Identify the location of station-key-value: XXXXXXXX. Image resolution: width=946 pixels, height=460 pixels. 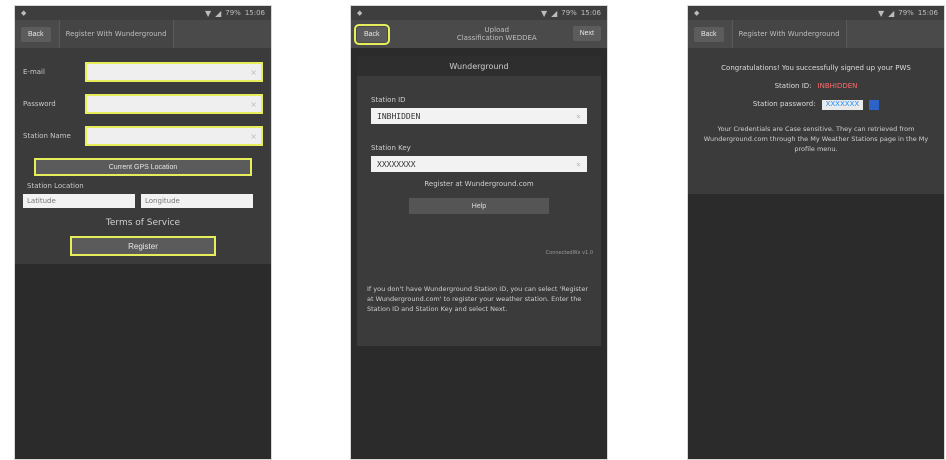
(396, 164).